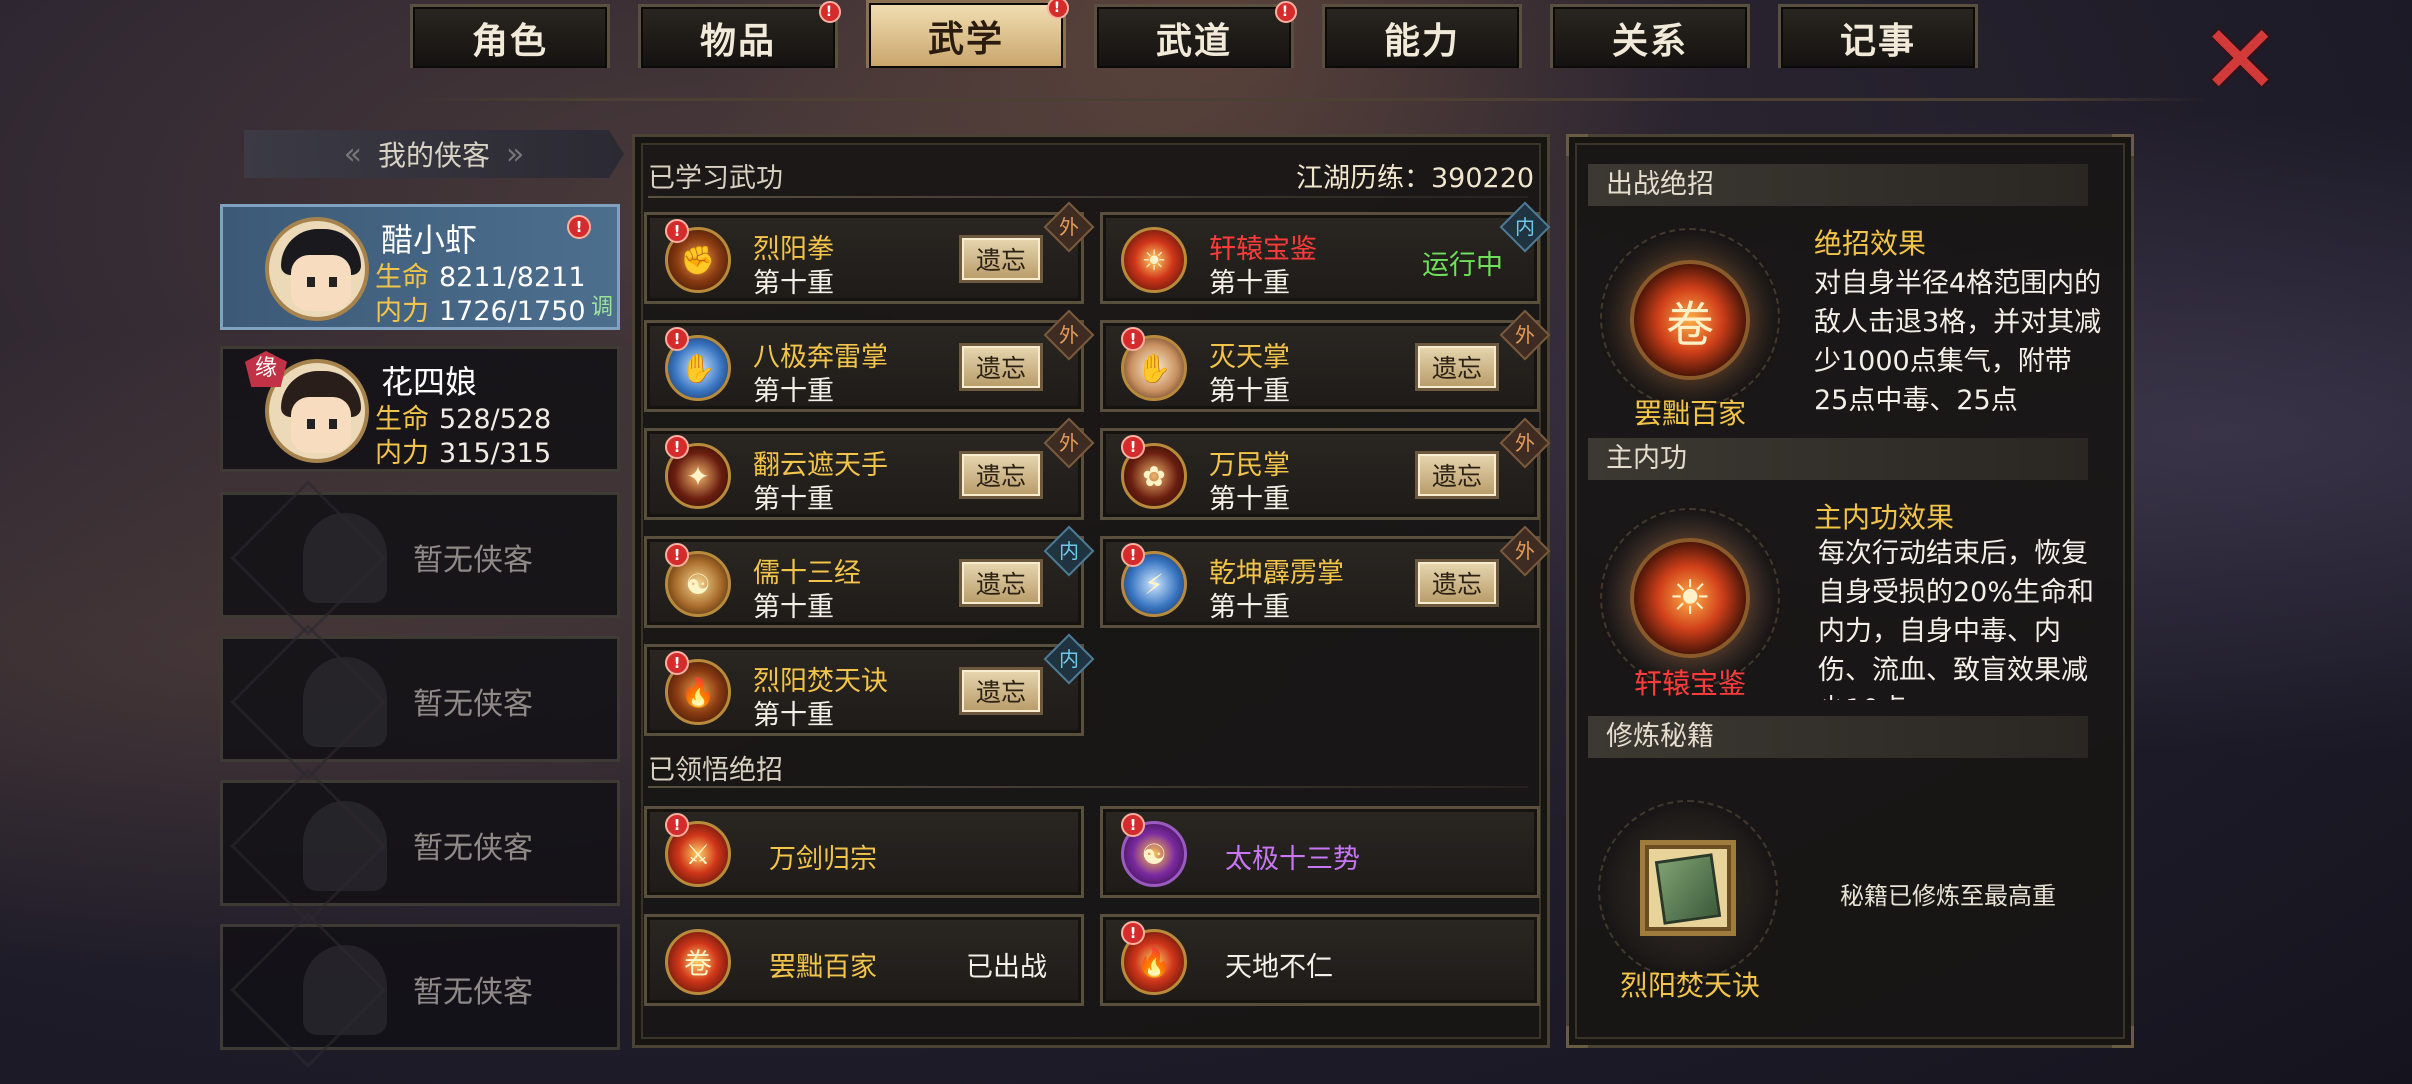 This screenshot has height=1084, width=2412. Describe the element at coordinates (823, 967) in the screenshot. I see `ultimate-name: 罢黜百家` at that location.